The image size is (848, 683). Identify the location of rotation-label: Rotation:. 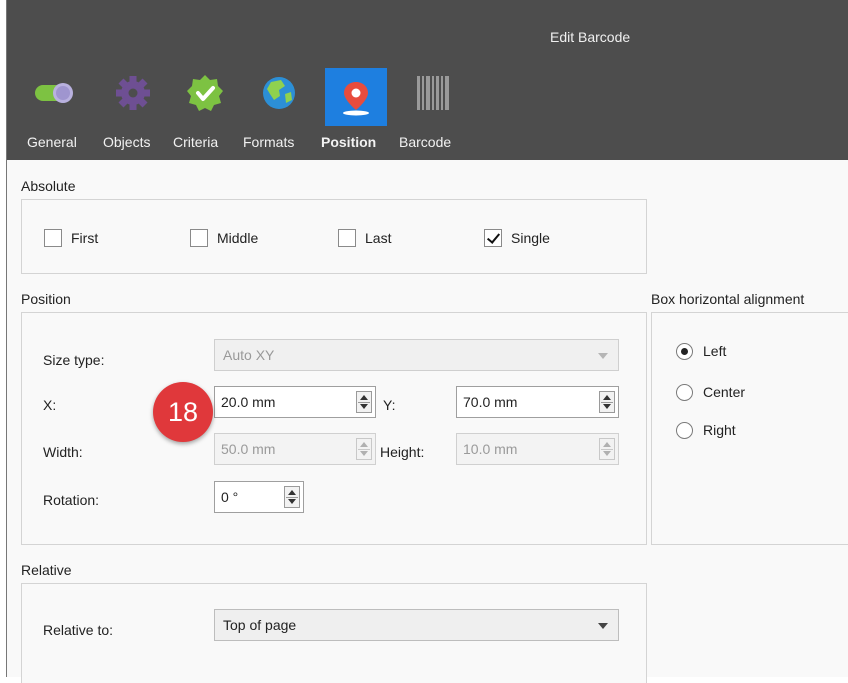
(71, 500).